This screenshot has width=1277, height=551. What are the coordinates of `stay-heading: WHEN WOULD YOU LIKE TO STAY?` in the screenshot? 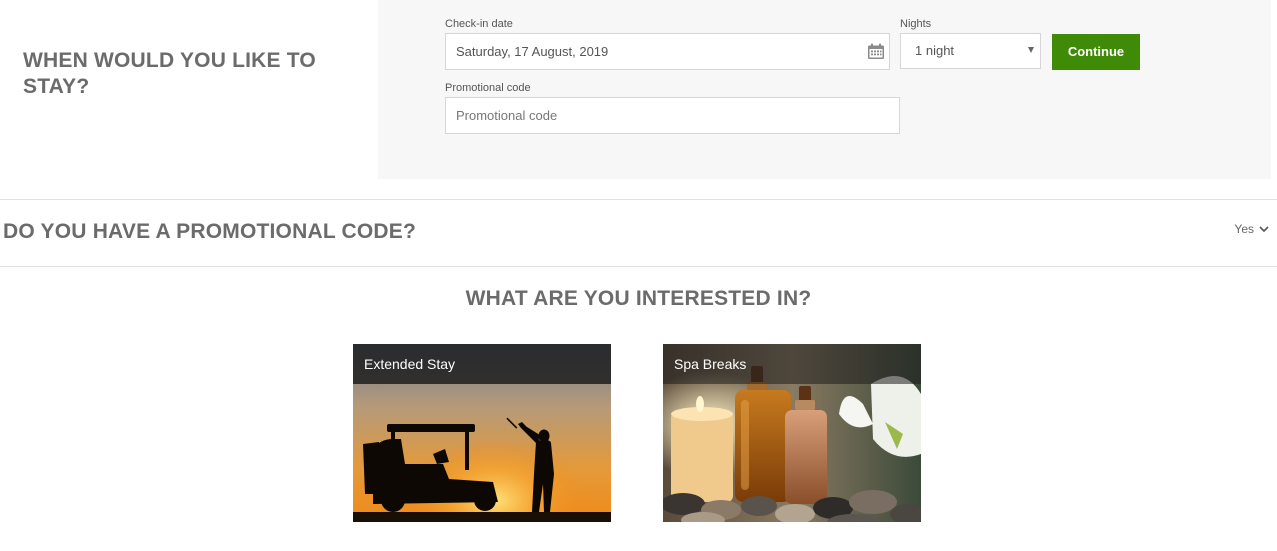 It's located at (169, 73).